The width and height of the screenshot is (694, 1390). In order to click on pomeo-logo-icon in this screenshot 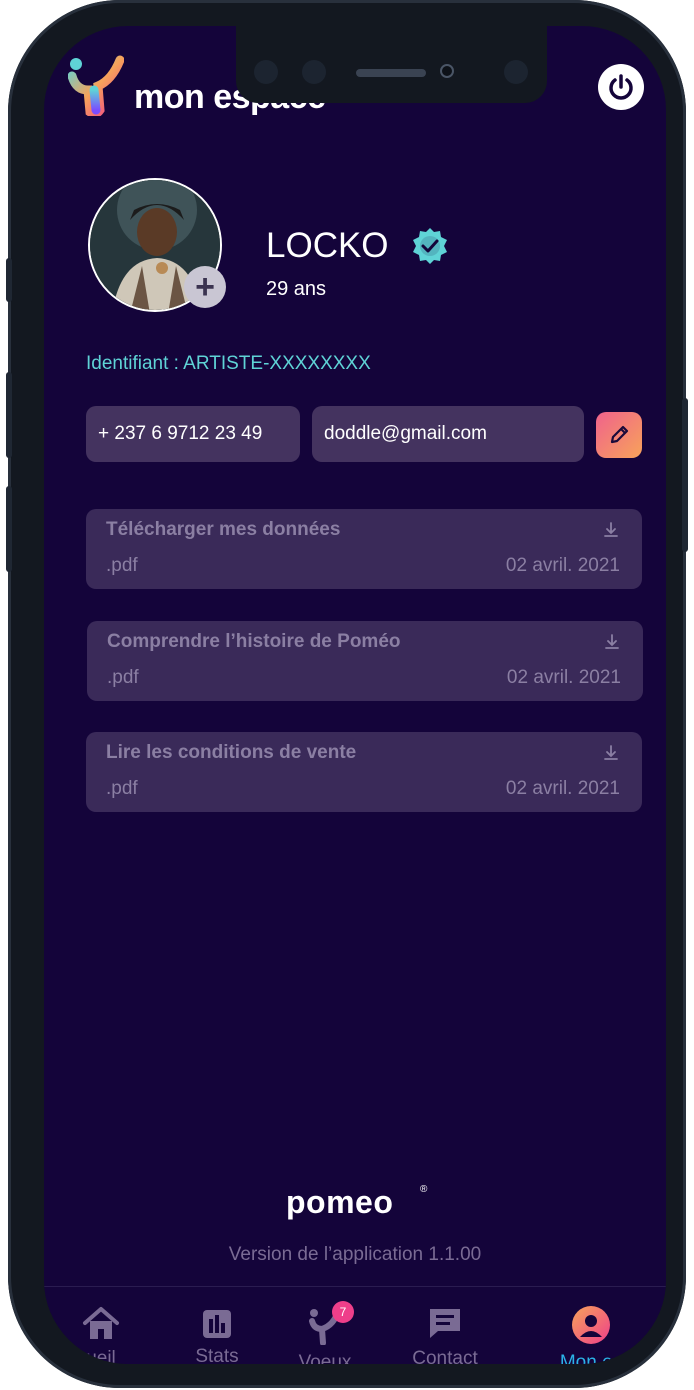, I will do `click(96, 87)`.